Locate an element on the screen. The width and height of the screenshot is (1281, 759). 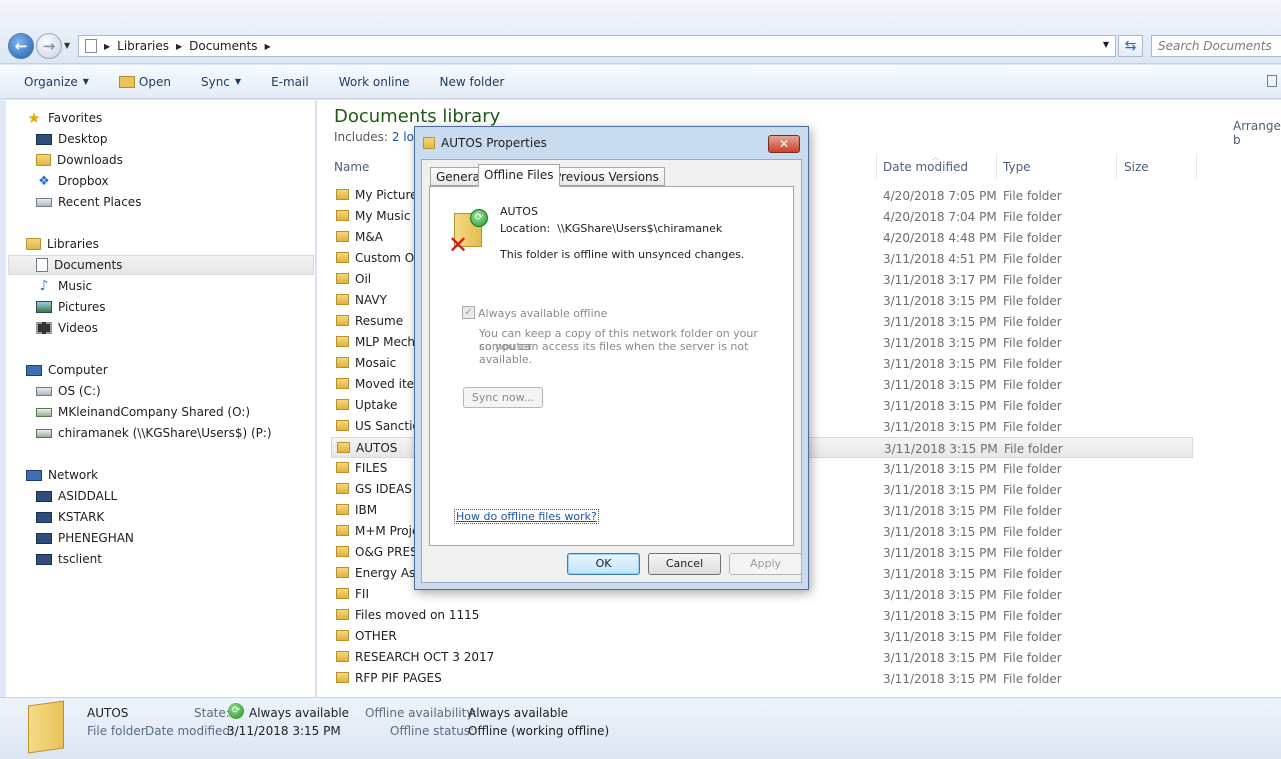
nav-music: ♪ Music is located at coordinates (64, 286).